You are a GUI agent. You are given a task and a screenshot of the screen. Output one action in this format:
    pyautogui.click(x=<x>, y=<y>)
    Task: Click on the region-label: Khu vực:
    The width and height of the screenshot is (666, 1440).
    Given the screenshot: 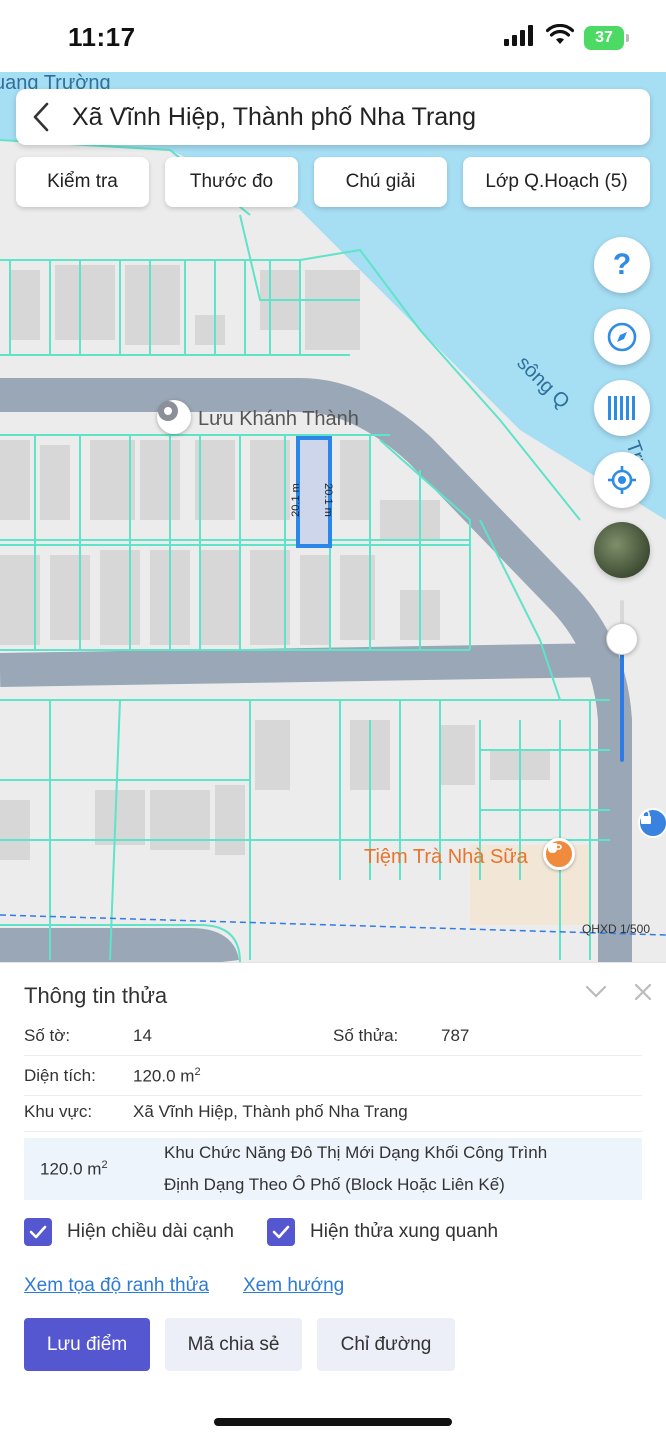 What is the action you would take?
    pyautogui.click(x=58, y=1111)
    